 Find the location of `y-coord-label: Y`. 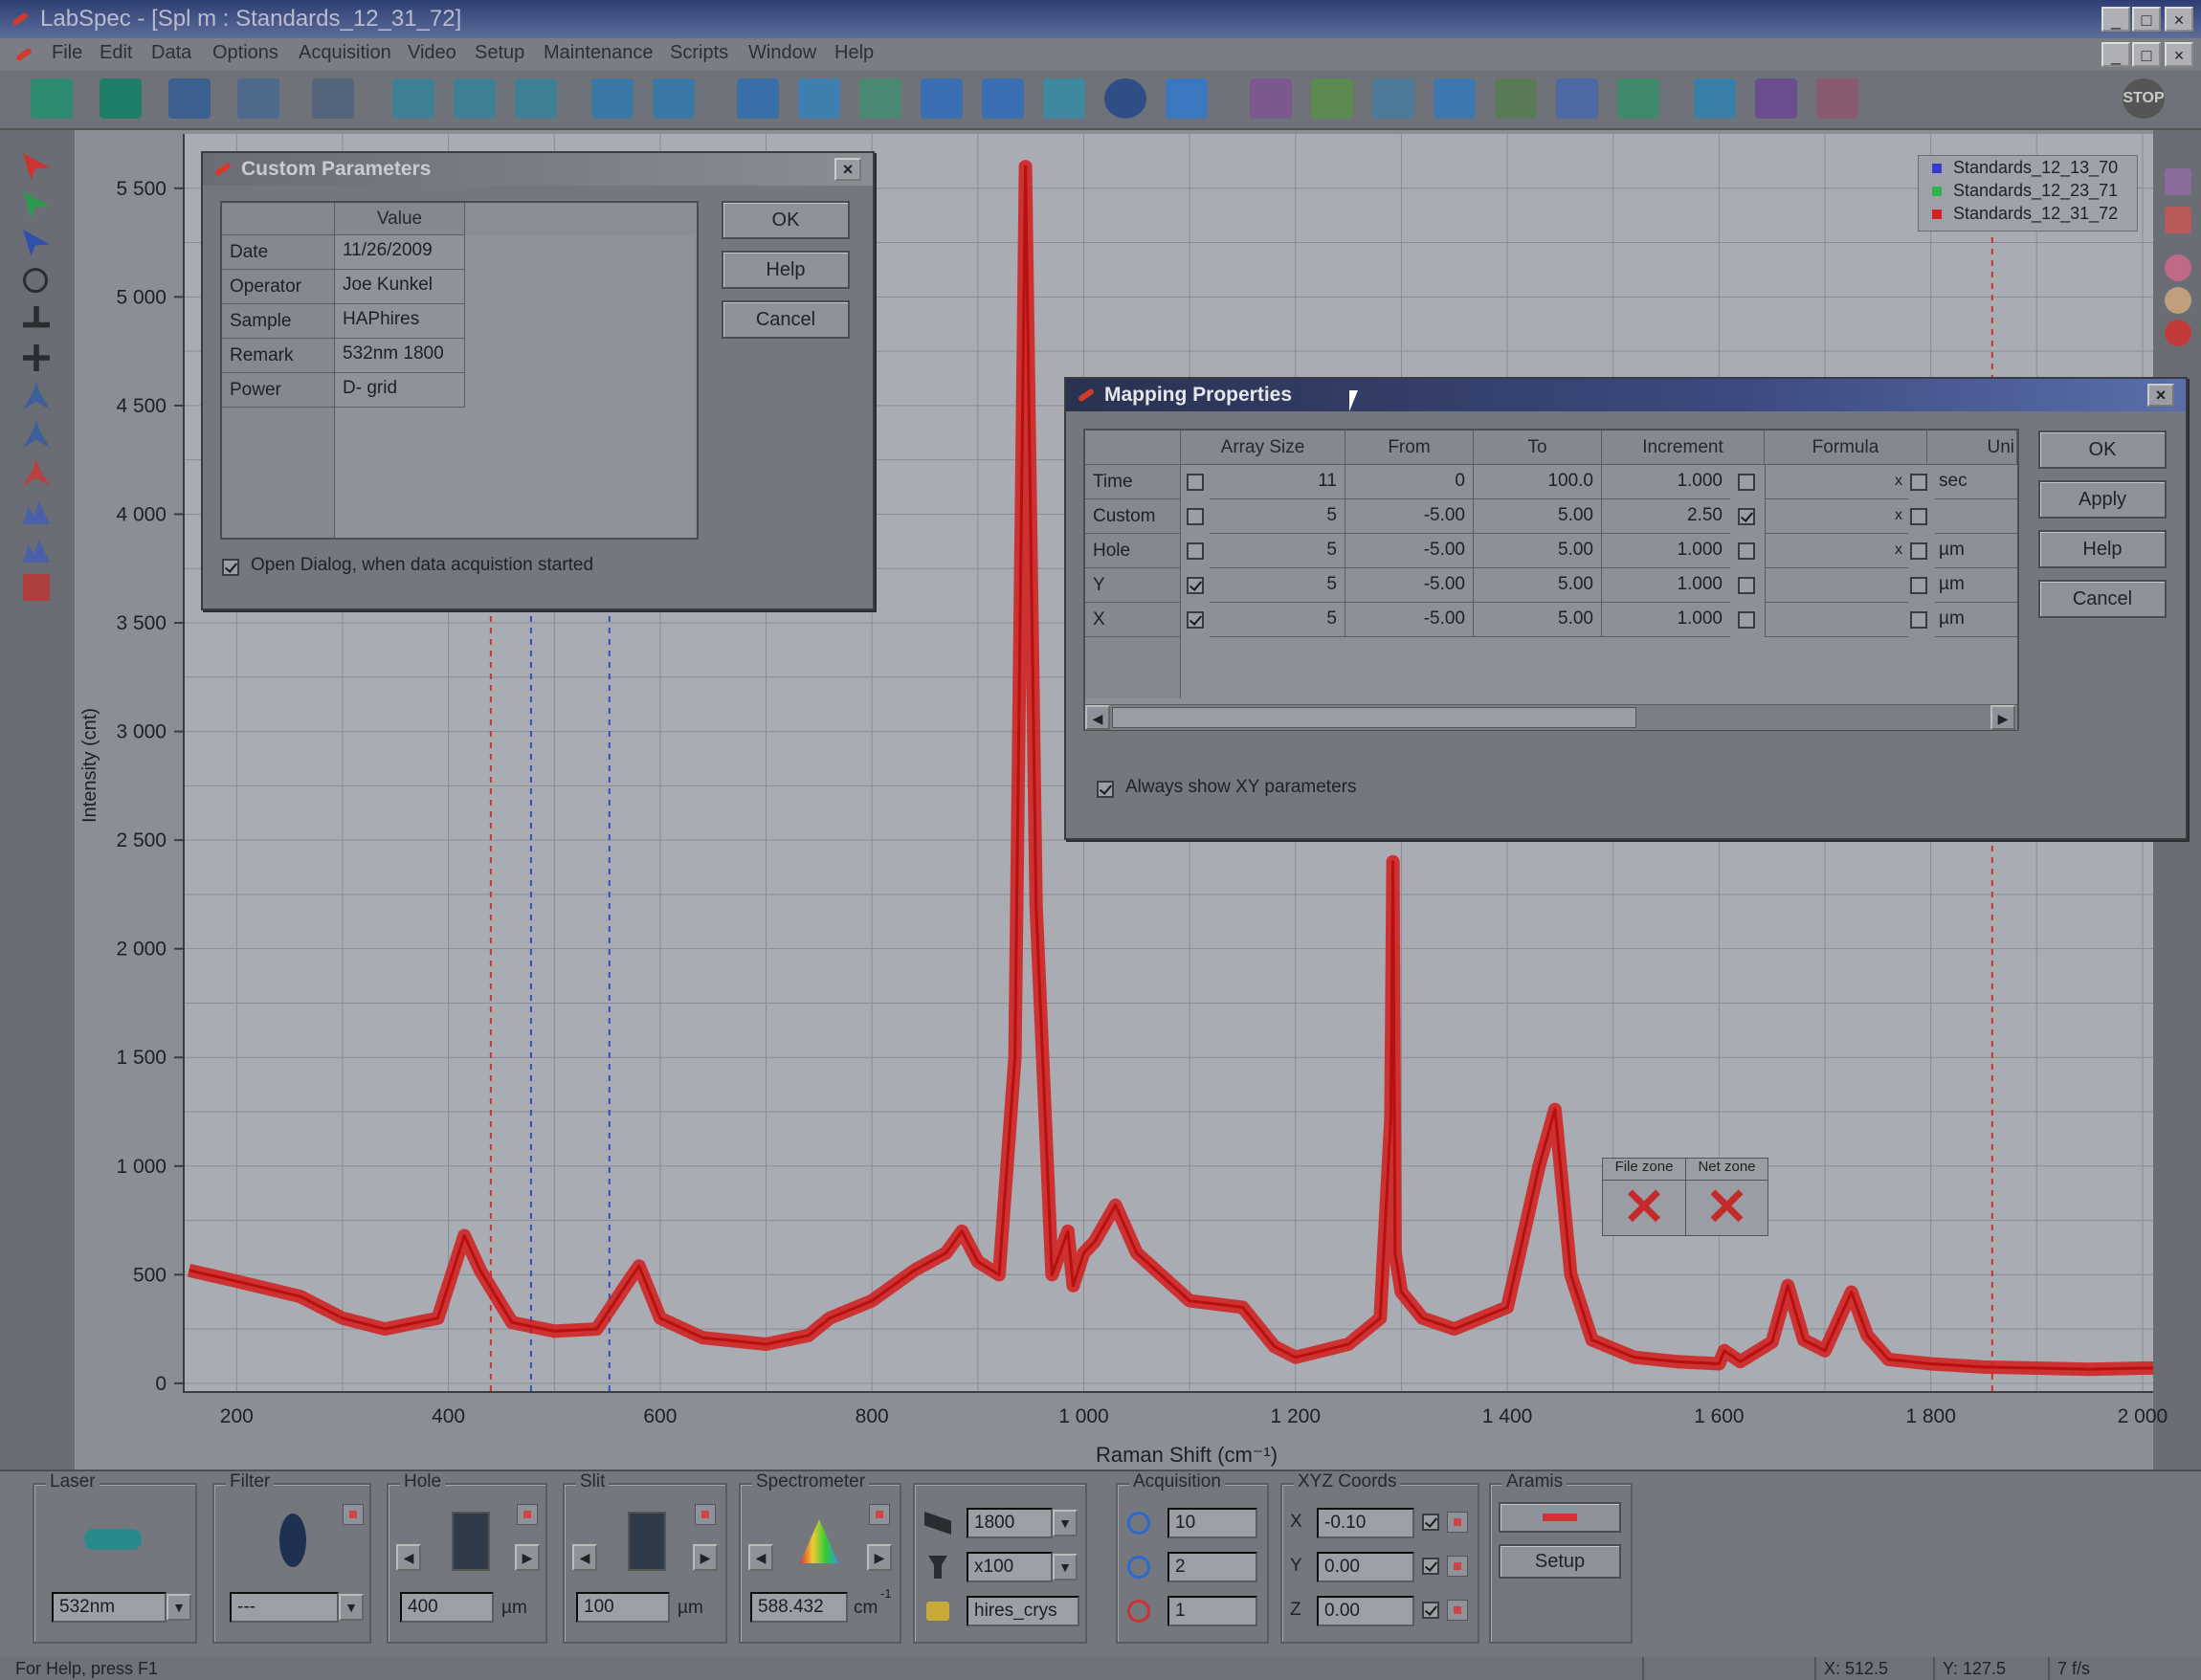

y-coord-label: Y is located at coordinates (1296, 1566).